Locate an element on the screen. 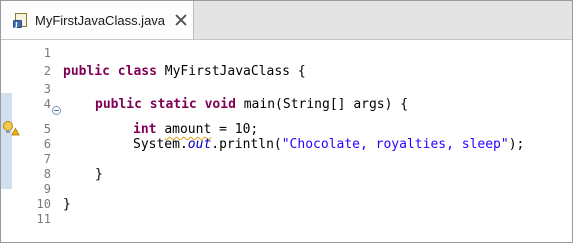 This screenshot has height=243, width=573. ruler-range-highlight is located at coordinates (6, 141).